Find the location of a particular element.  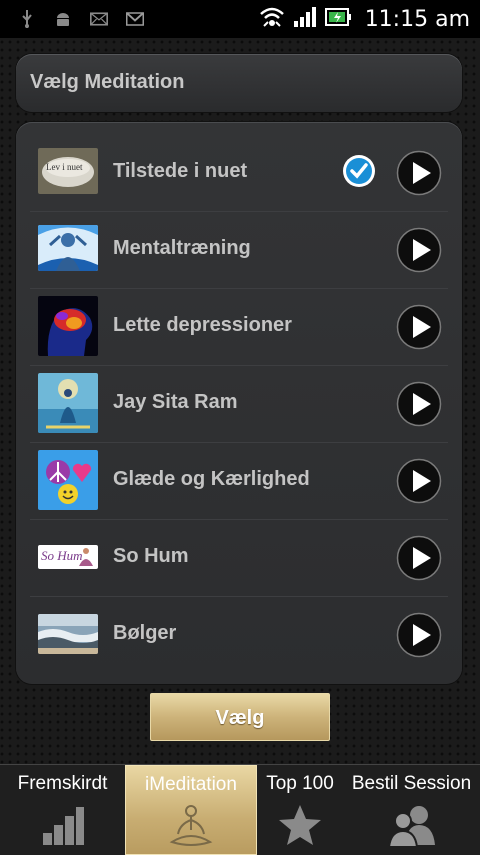

status-bar: 11:15 am is located at coordinates (240, 19).